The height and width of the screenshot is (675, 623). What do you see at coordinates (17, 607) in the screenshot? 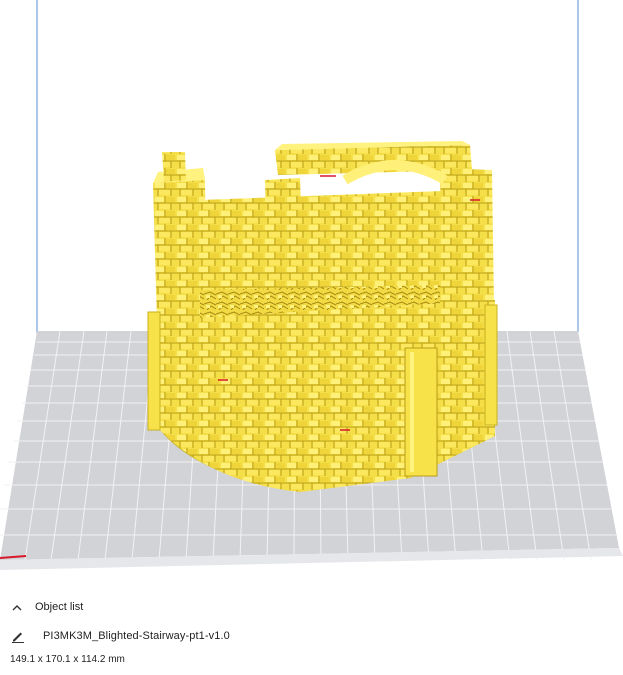
I see `chevron-up-icon` at bounding box center [17, 607].